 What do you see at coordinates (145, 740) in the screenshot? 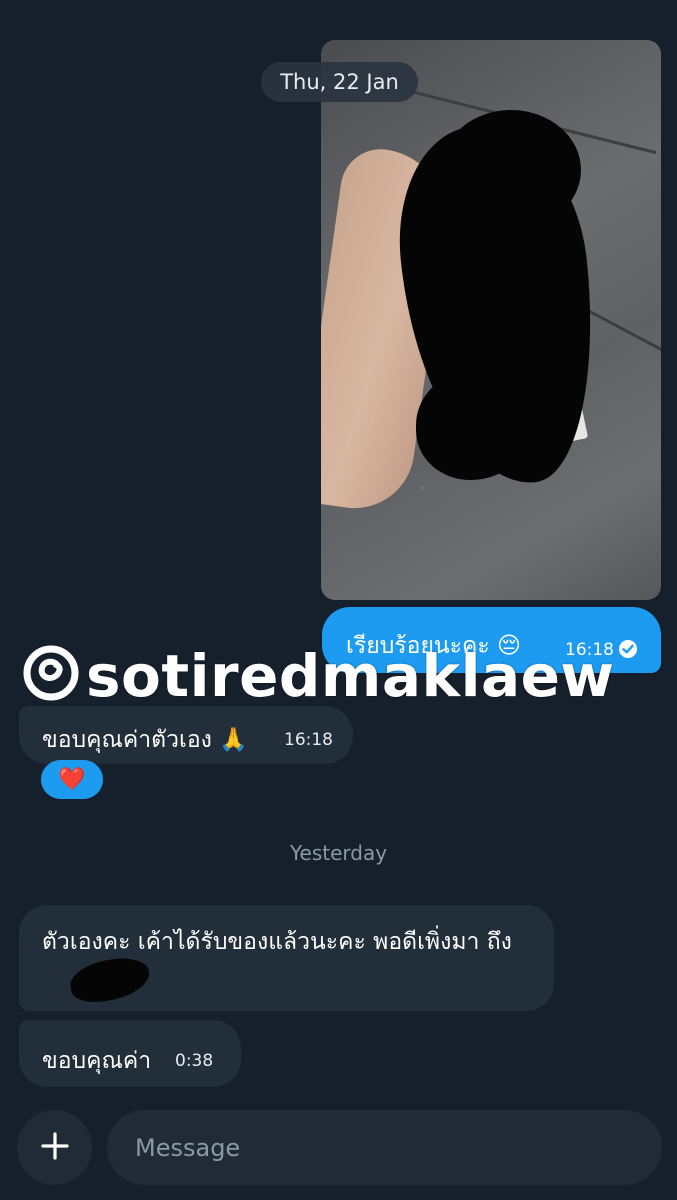
I see `incoming-message-text: ขอบคุณค่าตัวเอง 🙏` at bounding box center [145, 740].